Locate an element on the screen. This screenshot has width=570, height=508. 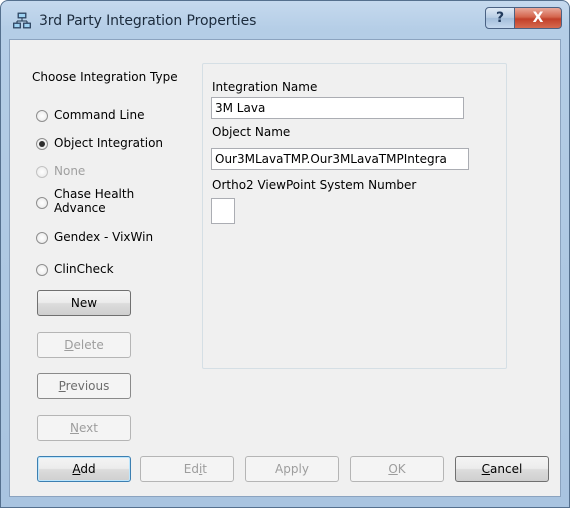
integration-name-field: 3M Lava is located at coordinates (337, 108).